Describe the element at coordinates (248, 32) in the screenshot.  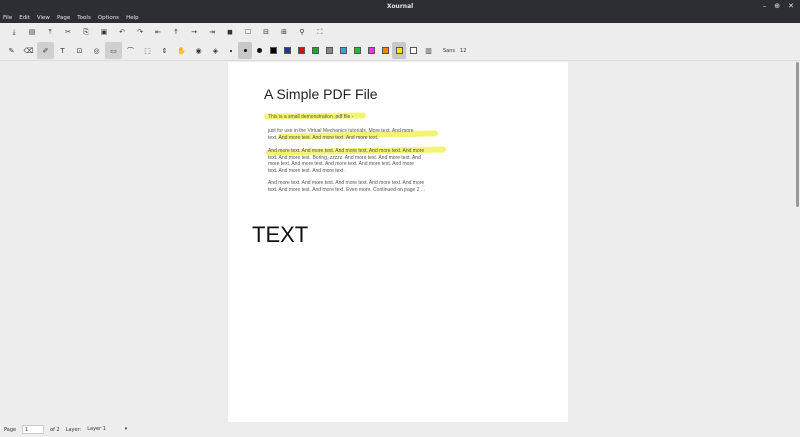
I see `zoom-fit-icon: ☐` at that location.